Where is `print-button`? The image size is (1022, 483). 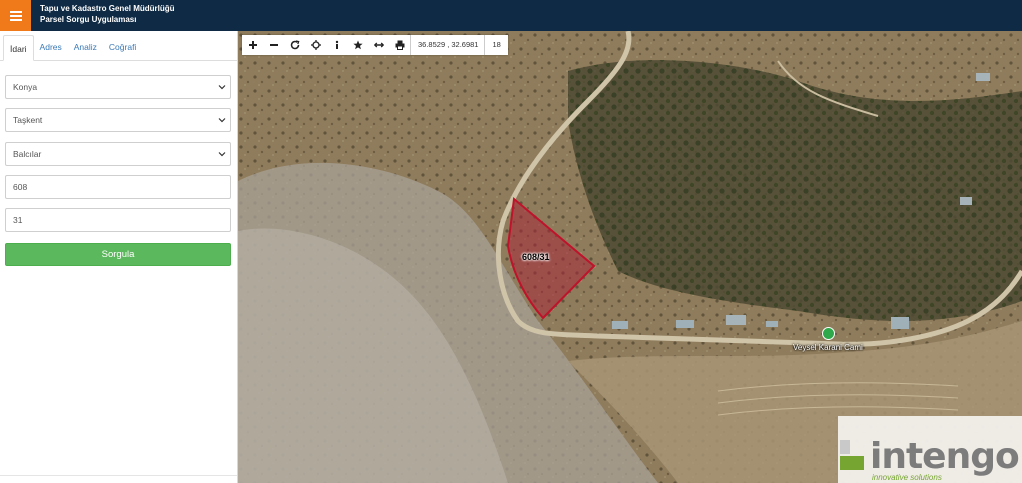 print-button is located at coordinates (399, 45).